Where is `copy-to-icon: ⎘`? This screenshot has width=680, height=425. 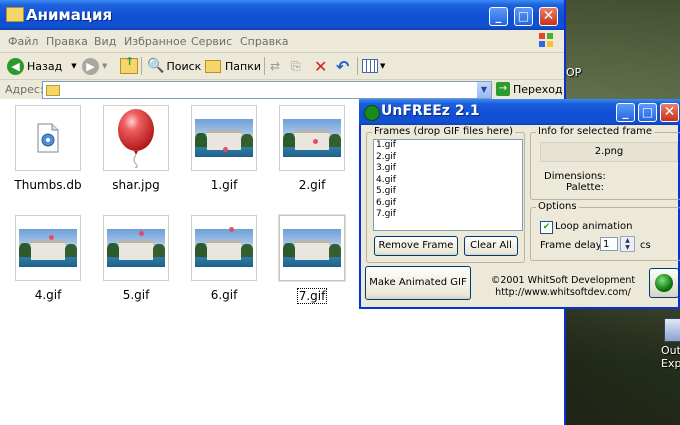
copy-to-icon: ⎘ is located at coordinates (296, 65).